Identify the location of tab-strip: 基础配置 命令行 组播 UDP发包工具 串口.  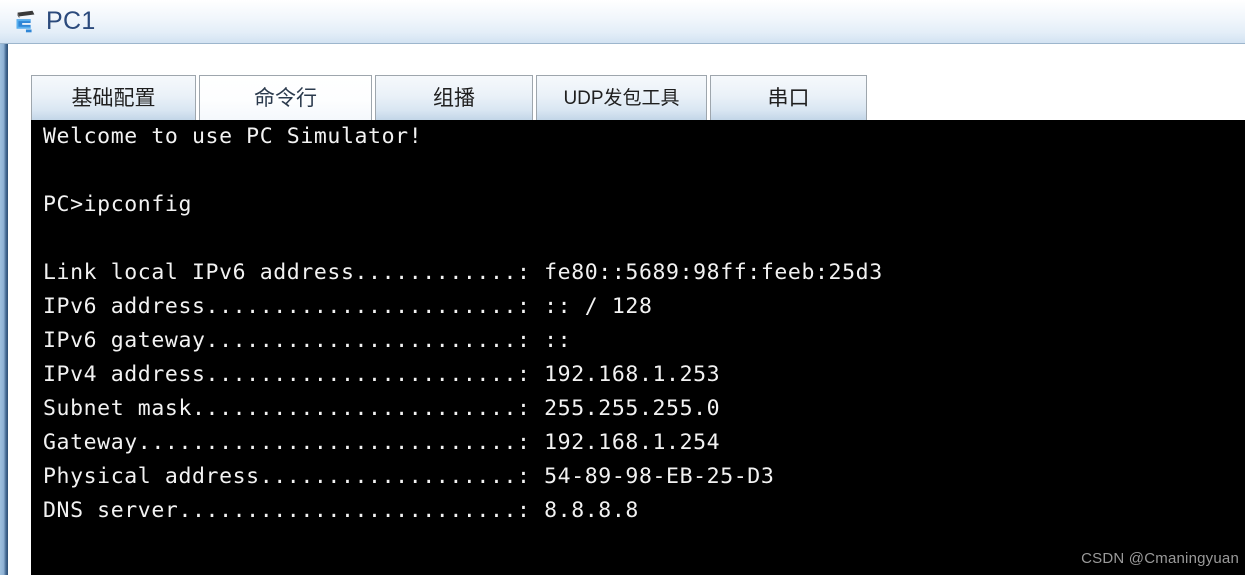
(450, 96).